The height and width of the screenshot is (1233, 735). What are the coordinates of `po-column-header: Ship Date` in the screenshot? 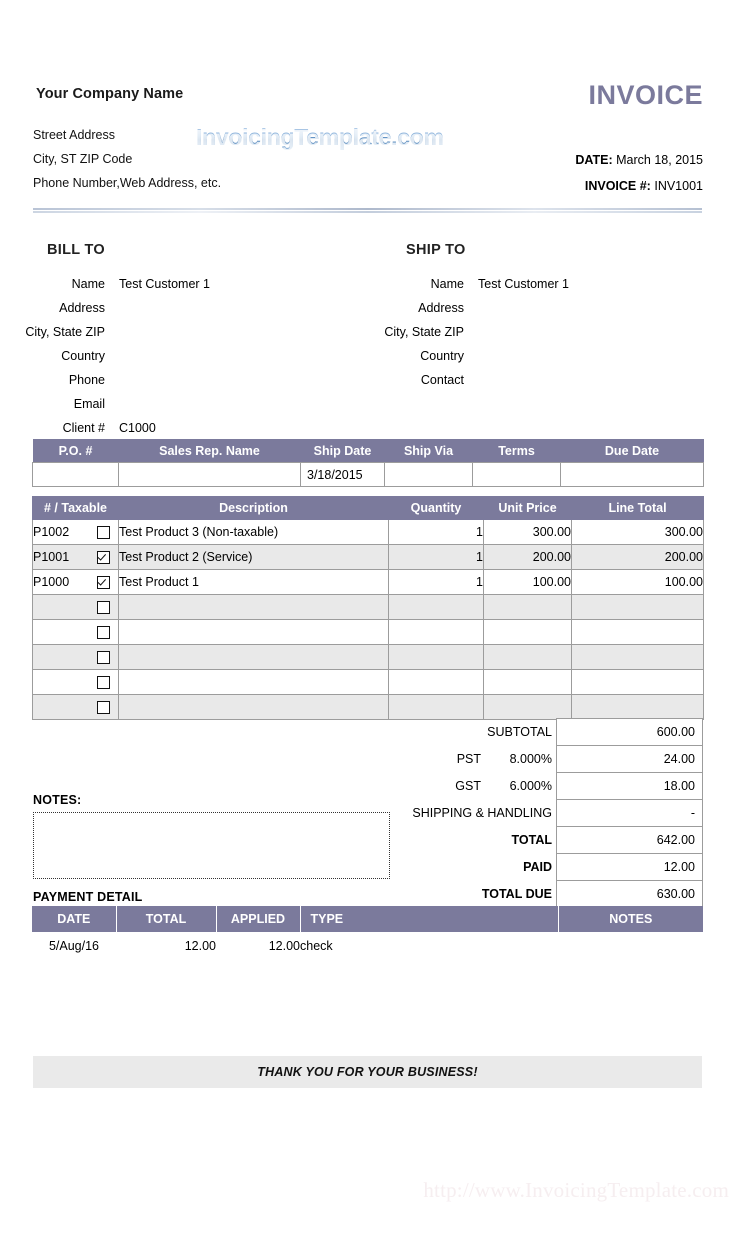 It's located at (342, 451).